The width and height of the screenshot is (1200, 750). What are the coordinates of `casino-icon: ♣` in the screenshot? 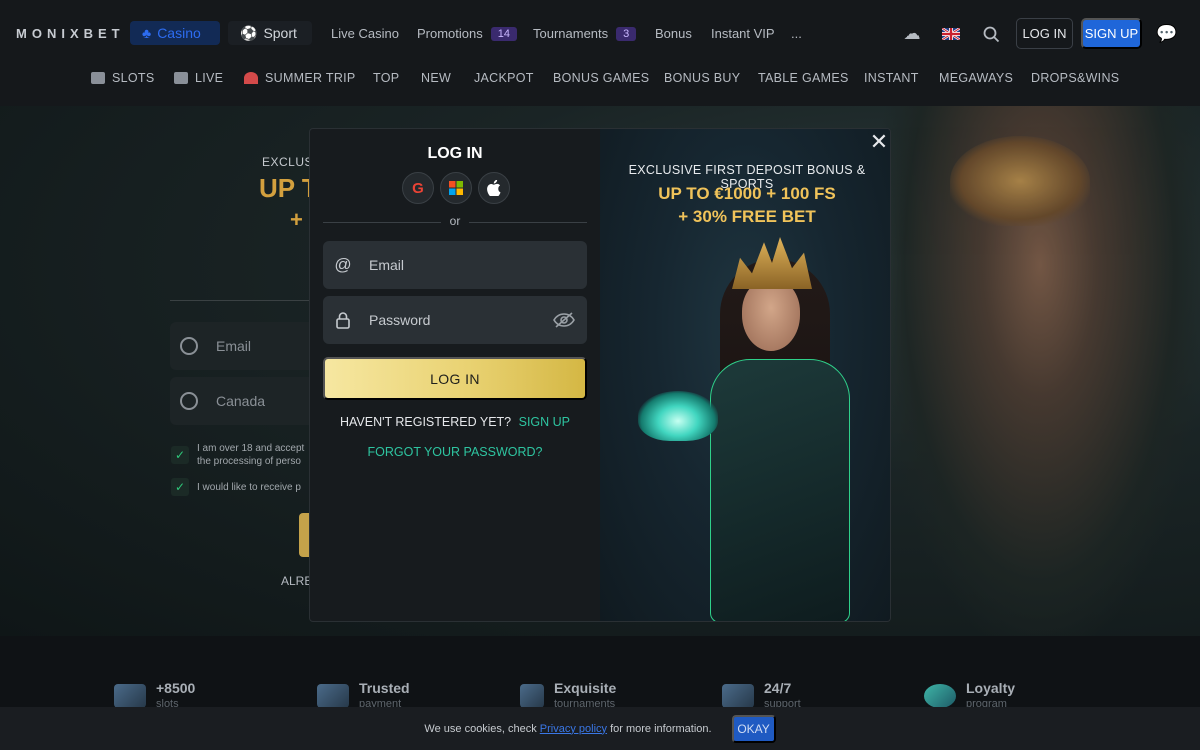 It's located at (147, 33).